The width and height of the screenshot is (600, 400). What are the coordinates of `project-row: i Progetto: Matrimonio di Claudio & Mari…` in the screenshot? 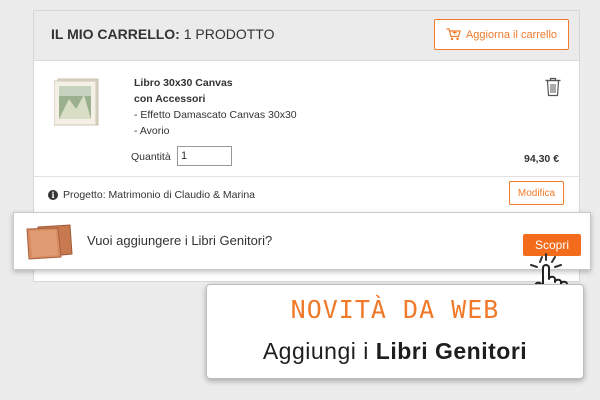 It's located at (151, 195).